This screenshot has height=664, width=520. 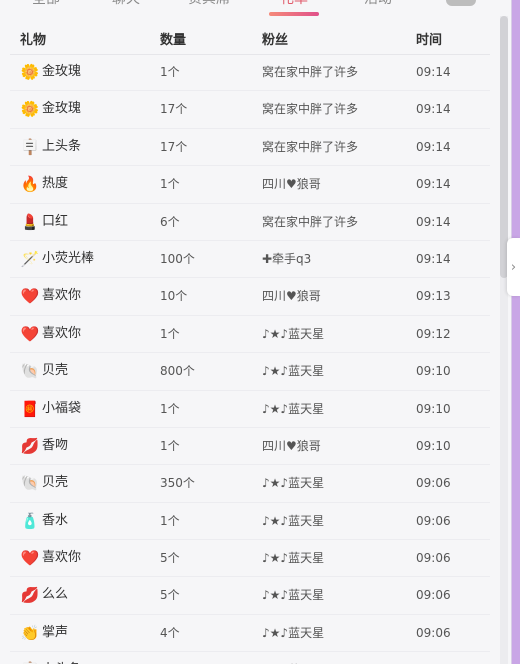 What do you see at coordinates (44, 521) in the screenshot?
I see `gift-cell: 🧴 香水` at bounding box center [44, 521].